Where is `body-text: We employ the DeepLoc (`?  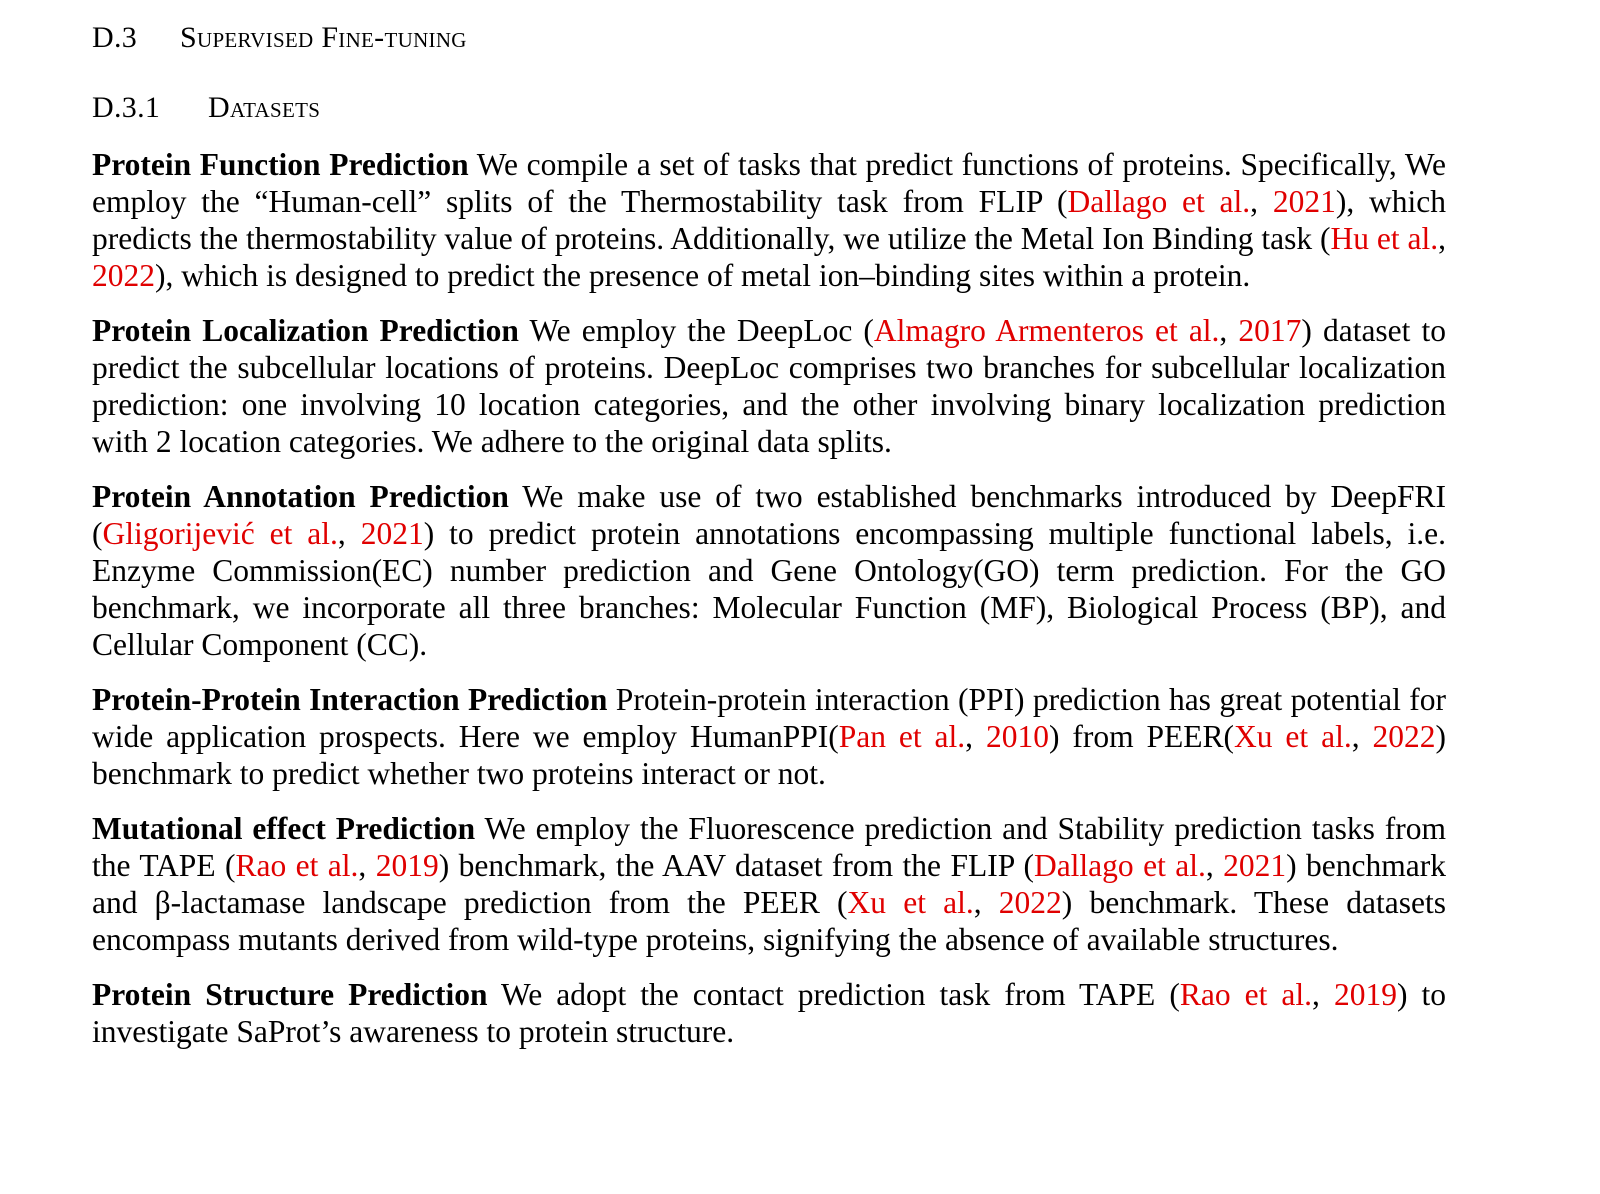 body-text: We employ the DeepLoc ( is located at coordinates (696, 330).